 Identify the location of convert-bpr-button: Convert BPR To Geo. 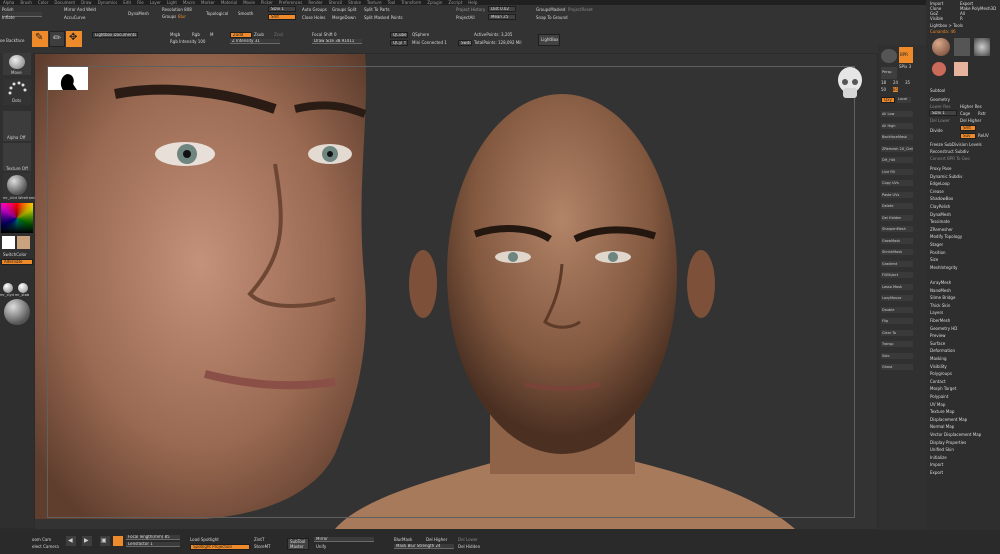
(950, 158).